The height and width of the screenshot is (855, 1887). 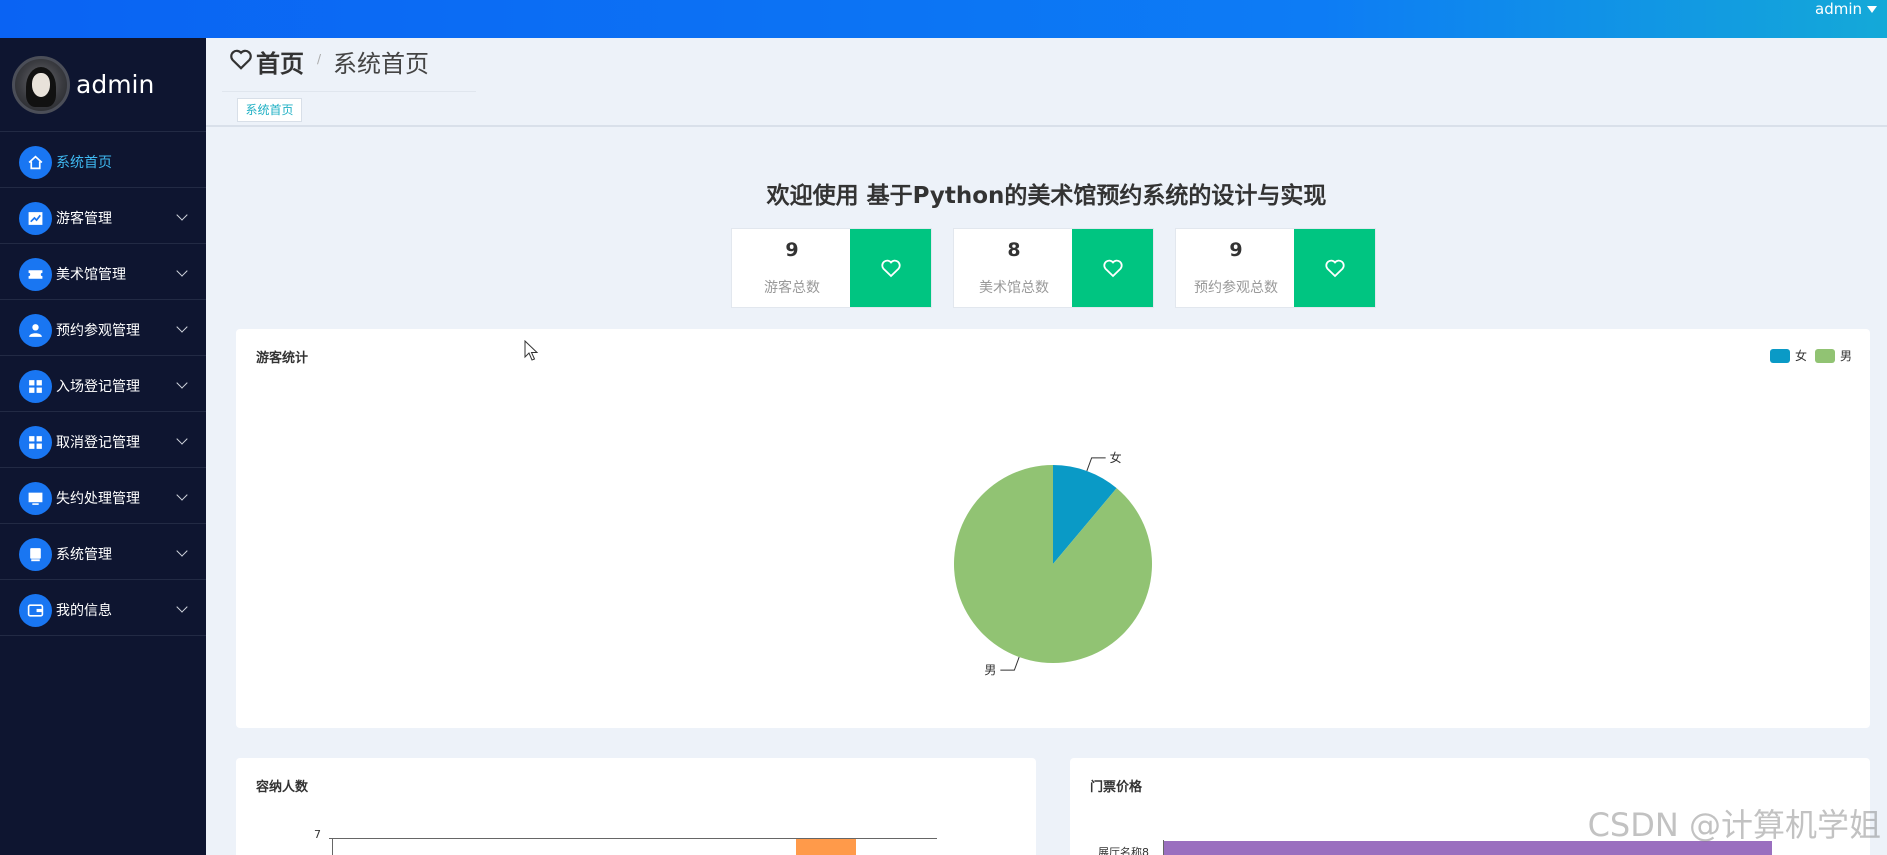 I want to click on sidebar-item-label: 游客管理, so click(x=84, y=219).